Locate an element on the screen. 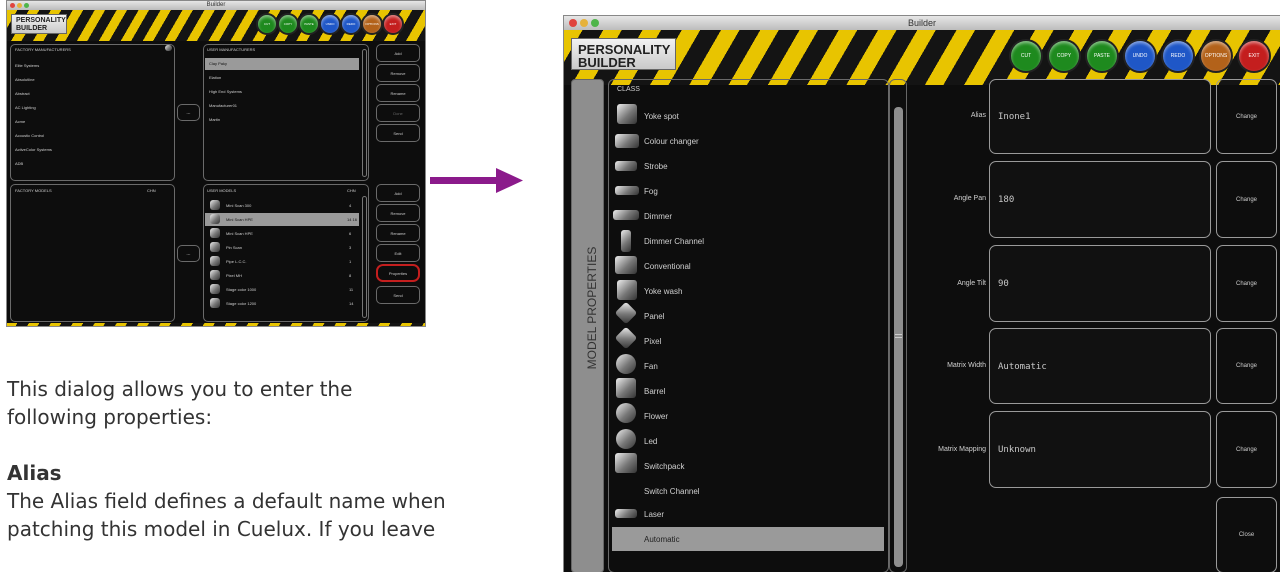  model-rename-button: Rename is located at coordinates (398, 233).